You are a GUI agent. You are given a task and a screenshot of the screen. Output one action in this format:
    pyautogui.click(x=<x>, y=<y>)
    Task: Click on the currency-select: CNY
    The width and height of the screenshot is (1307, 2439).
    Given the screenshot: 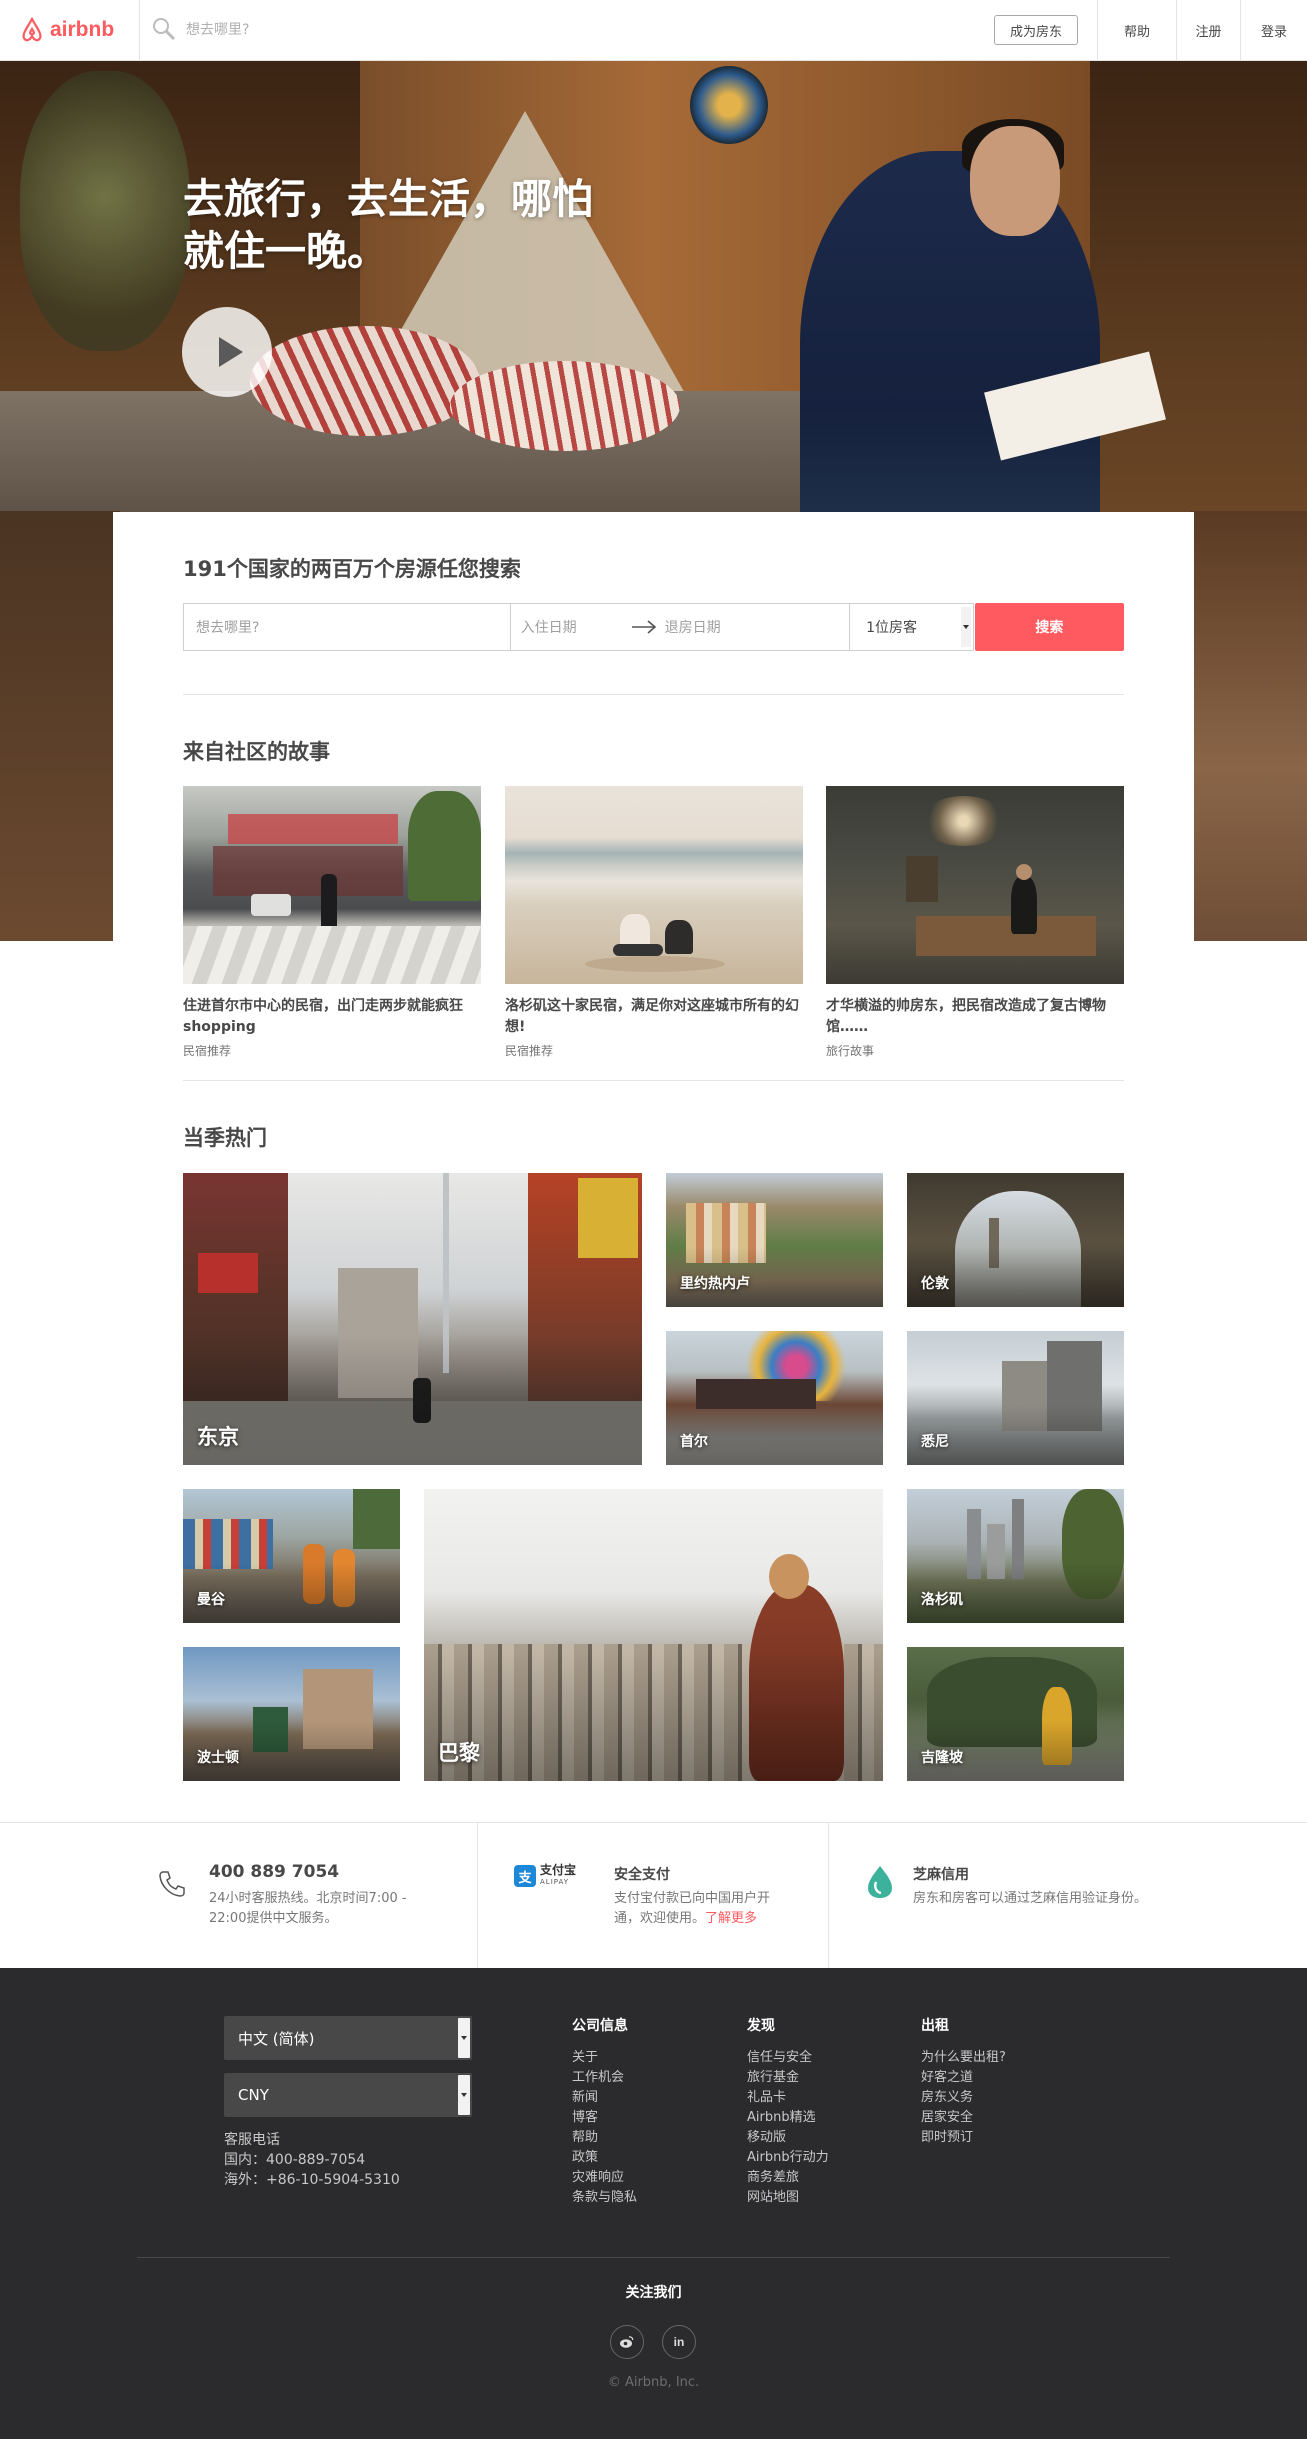 What is the action you would take?
    pyautogui.click(x=348, y=2095)
    